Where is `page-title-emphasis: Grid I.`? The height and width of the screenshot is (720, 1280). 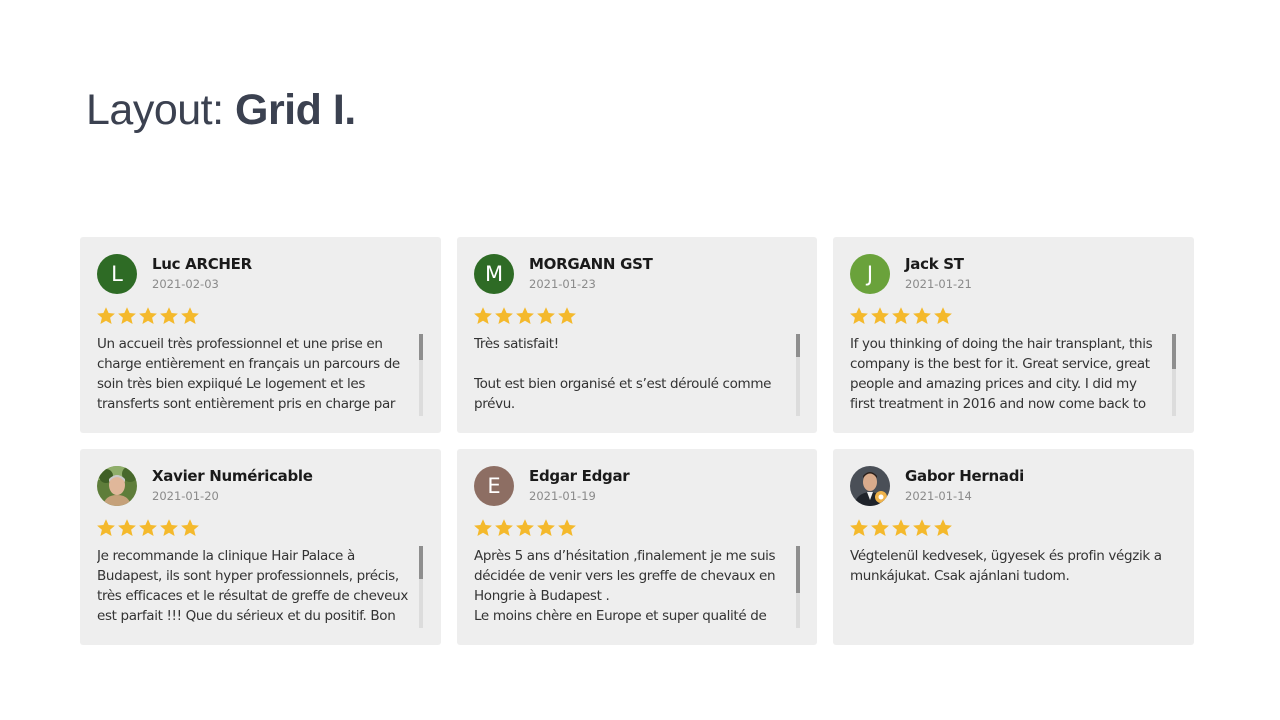
page-title-emphasis: Grid I. is located at coordinates (295, 110).